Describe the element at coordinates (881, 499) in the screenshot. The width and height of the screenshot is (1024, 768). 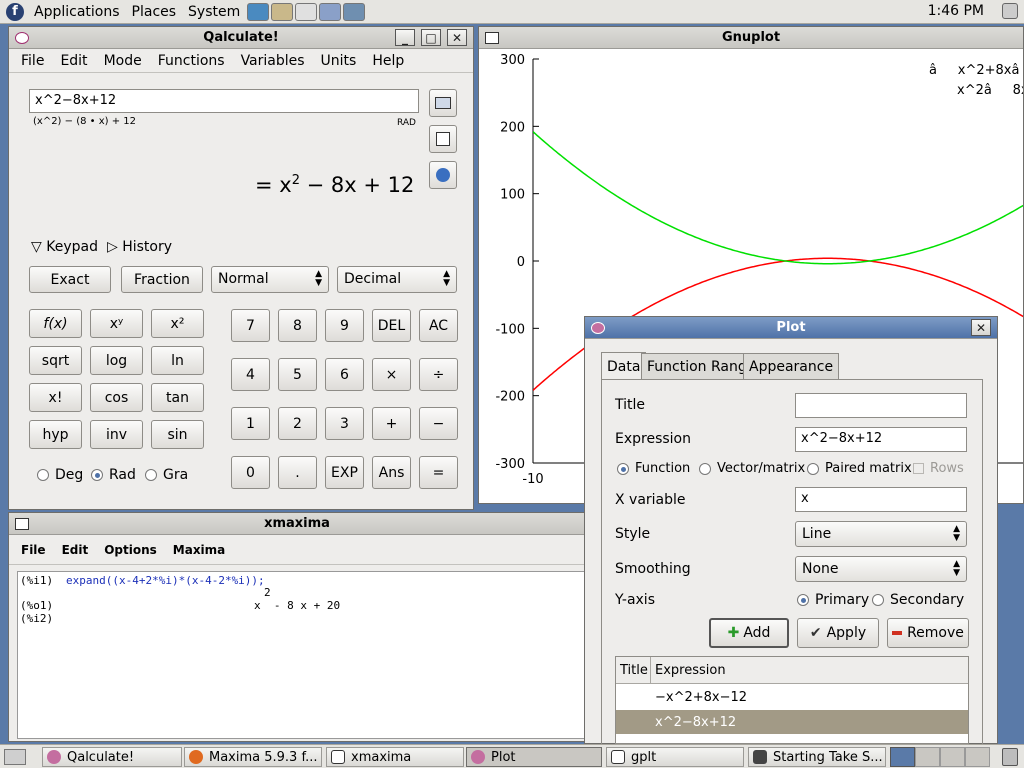
I see `x-variable-input: x` at that location.